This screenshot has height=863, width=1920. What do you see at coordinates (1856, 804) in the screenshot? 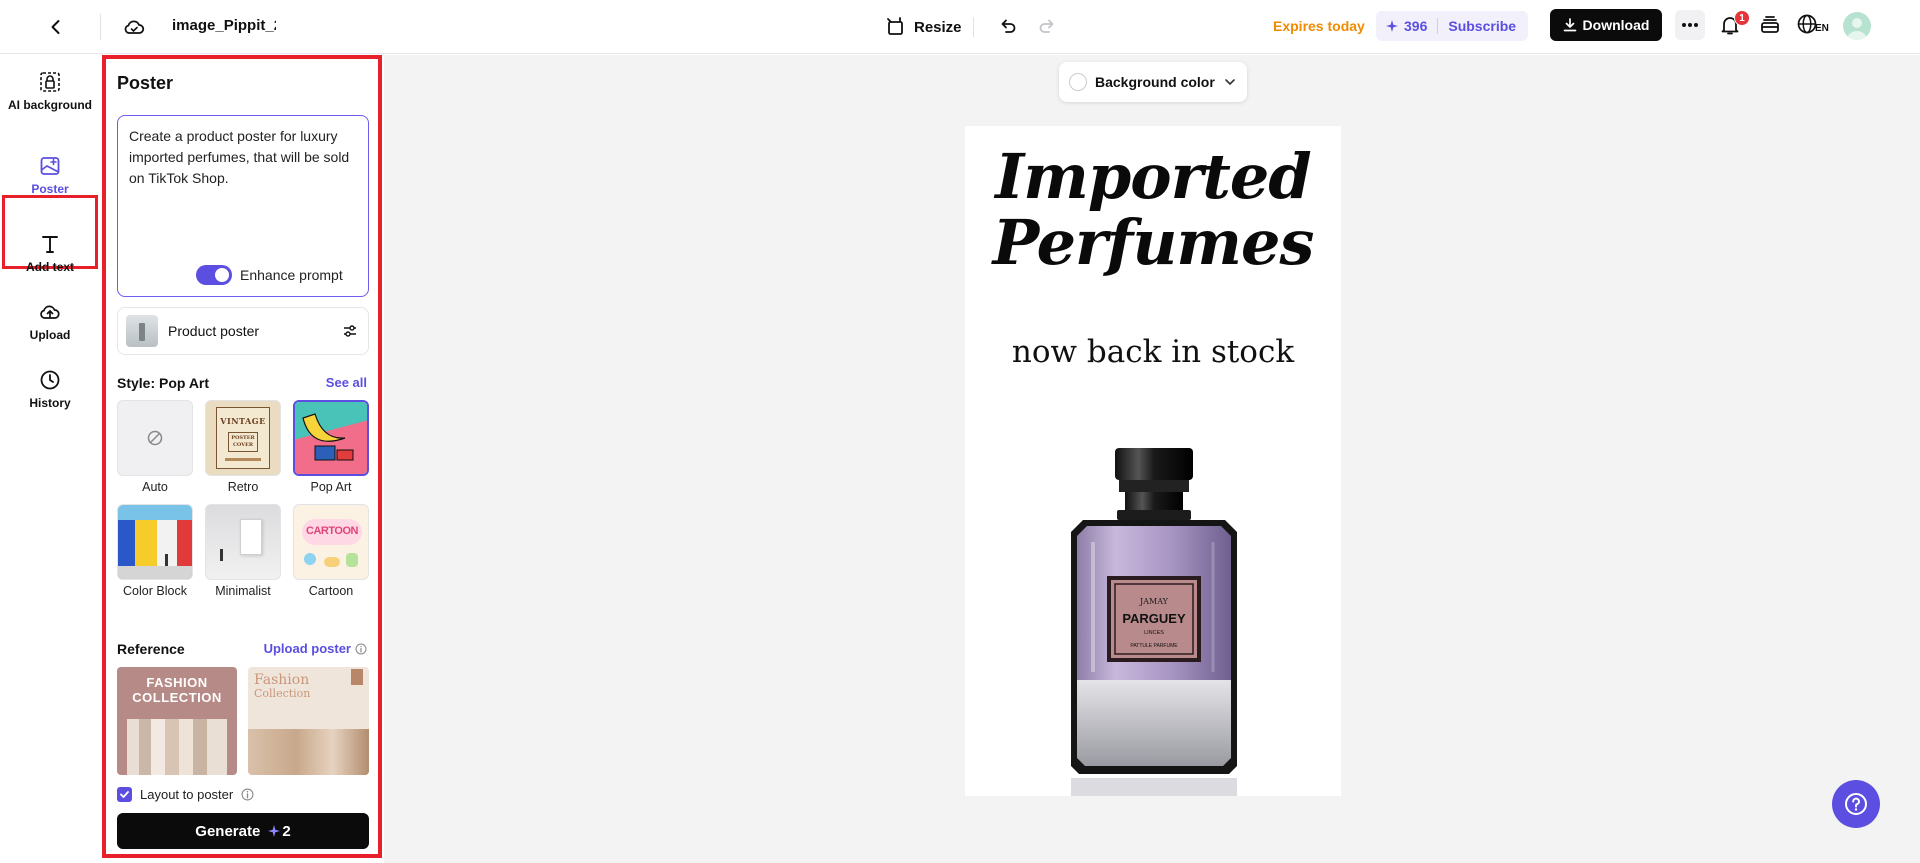
I see `help-button` at bounding box center [1856, 804].